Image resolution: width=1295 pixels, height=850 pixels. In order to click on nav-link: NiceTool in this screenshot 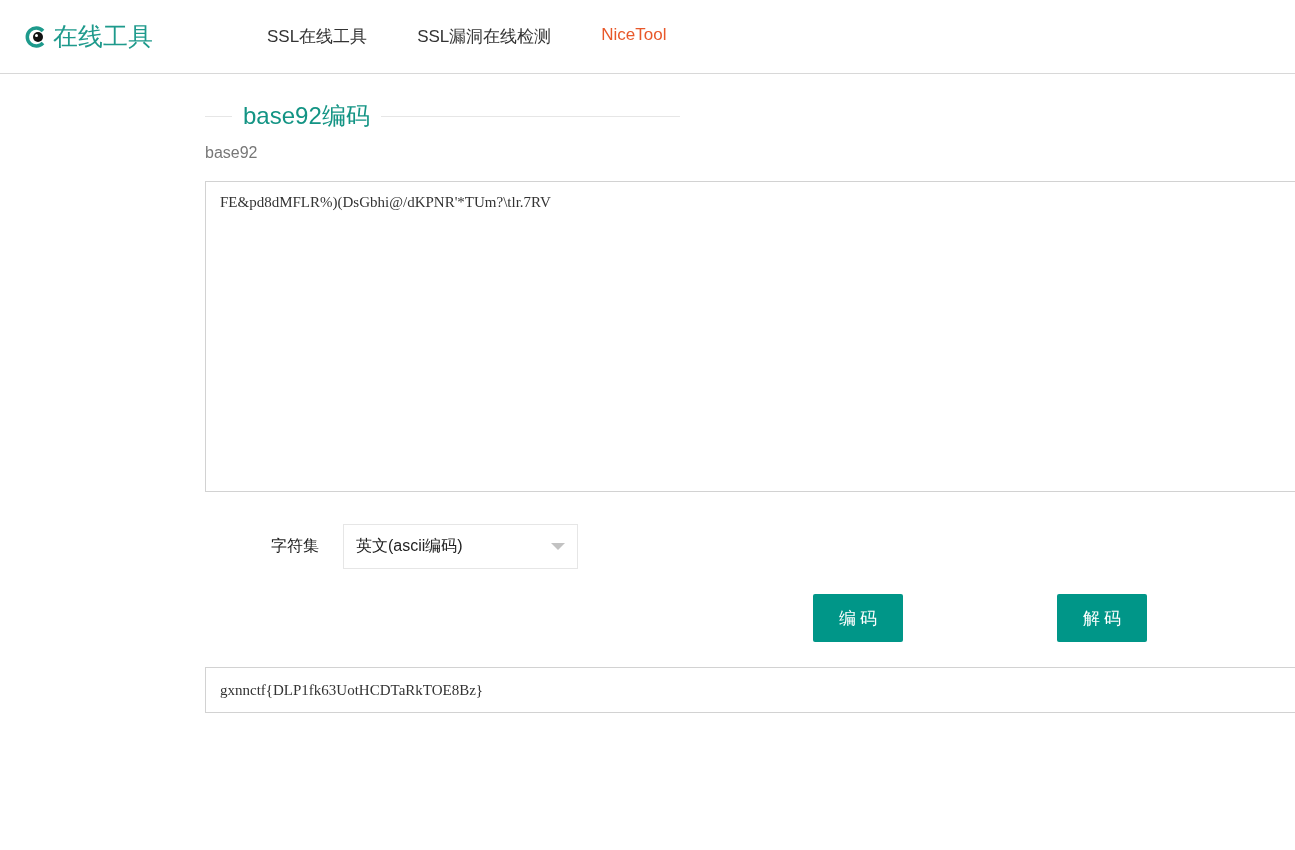, I will do `click(634, 36)`.